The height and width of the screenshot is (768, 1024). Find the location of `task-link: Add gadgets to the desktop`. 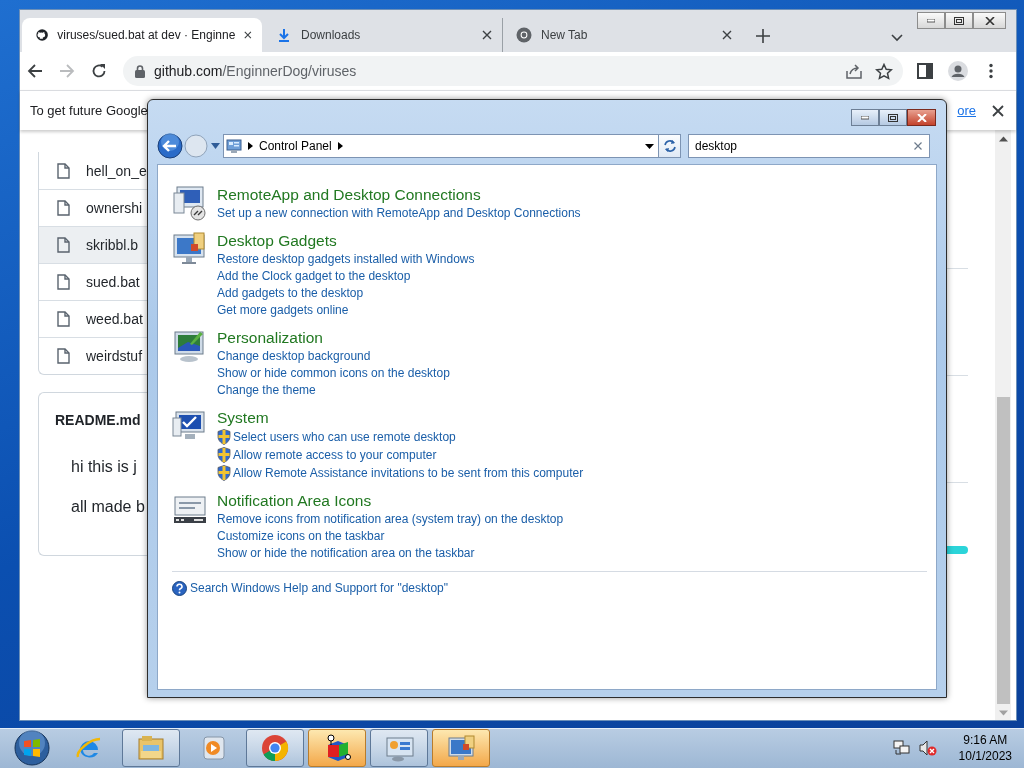

task-link: Add gadgets to the desktop is located at coordinates (290, 293).